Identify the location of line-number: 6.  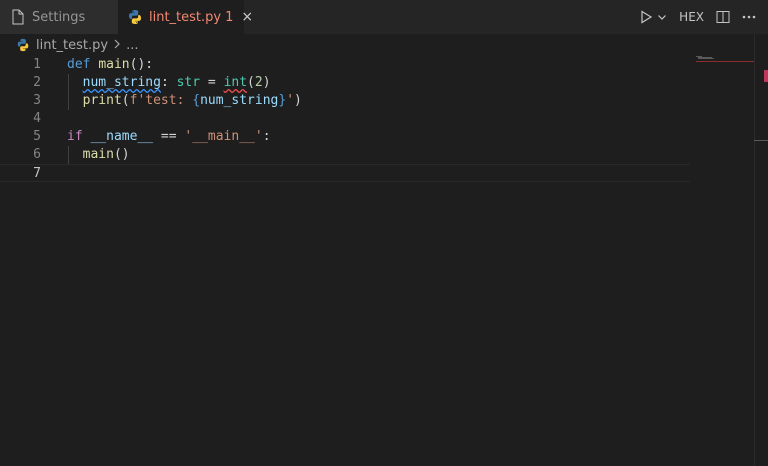
(37, 154).